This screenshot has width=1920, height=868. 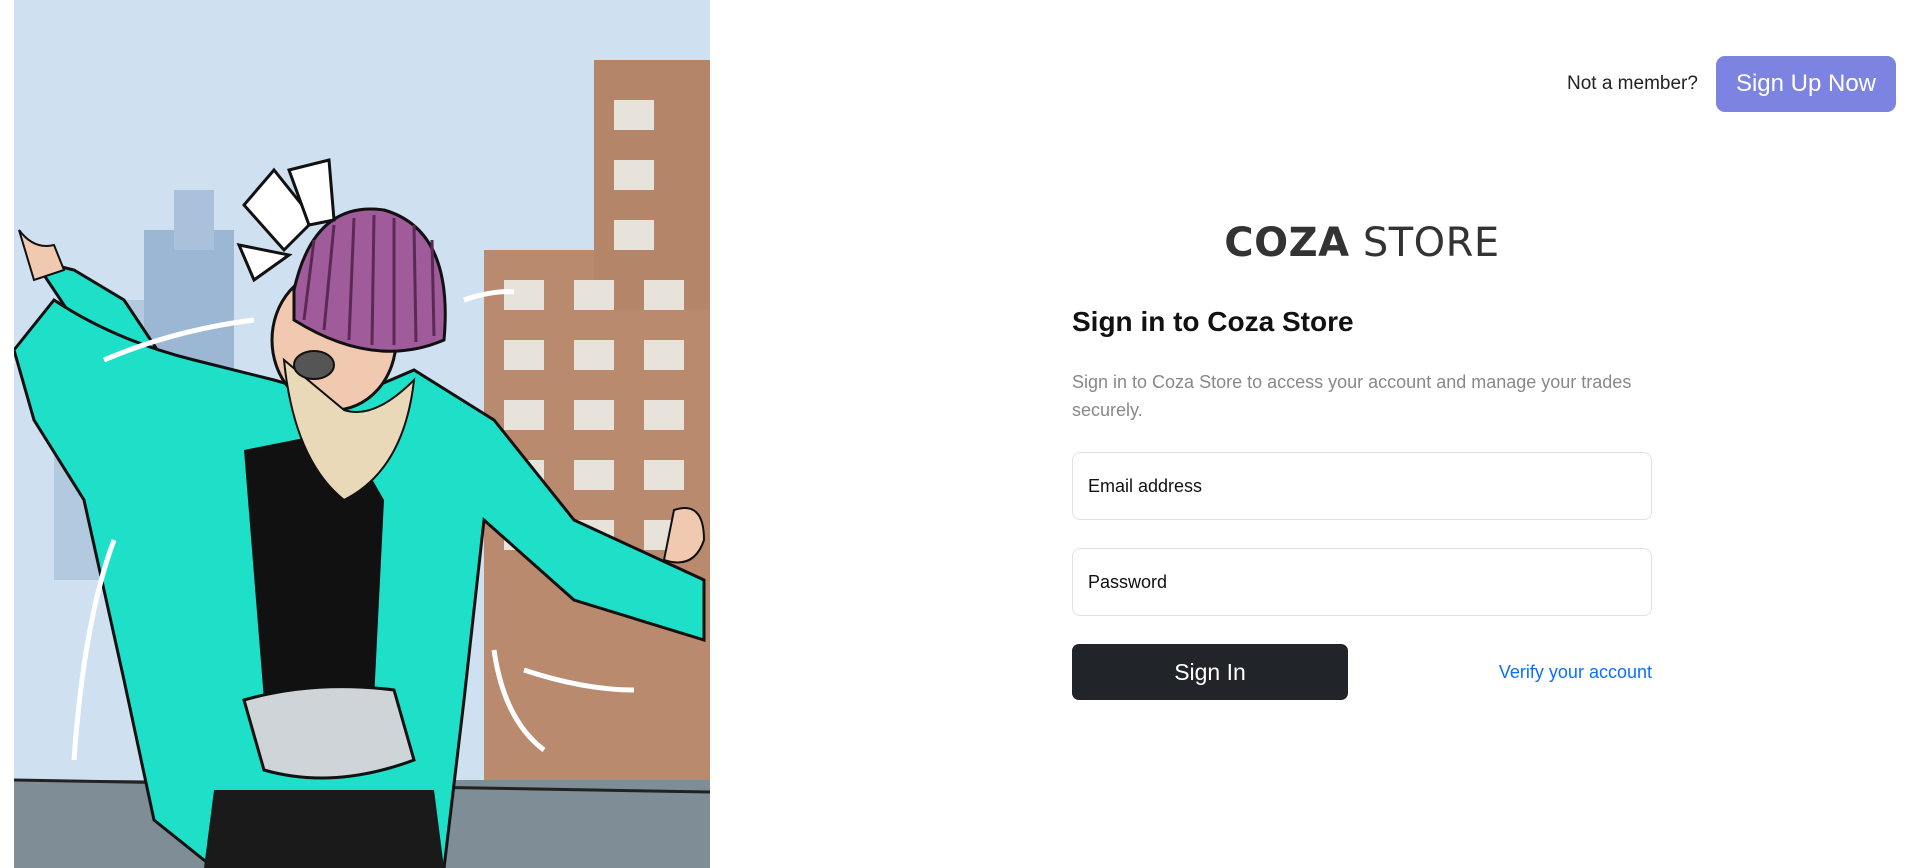 What do you see at coordinates (1805, 84) in the screenshot?
I see `sign-up-button: Sign Up Now` at bounding box center [1805, 84].